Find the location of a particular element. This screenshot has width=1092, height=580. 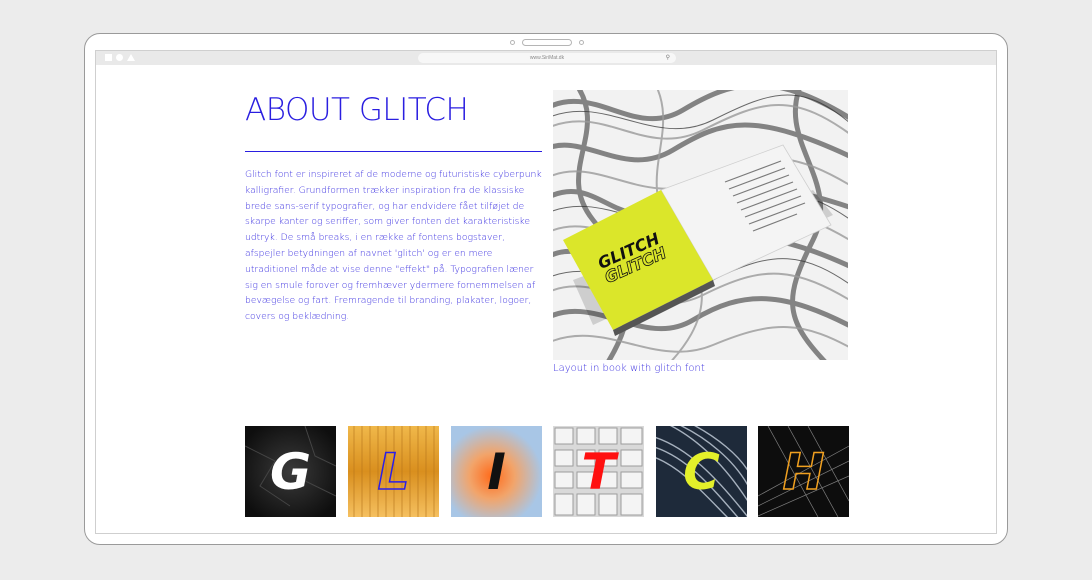

url-text: www.SiriMat.dk is located at coordinates (547, 58).